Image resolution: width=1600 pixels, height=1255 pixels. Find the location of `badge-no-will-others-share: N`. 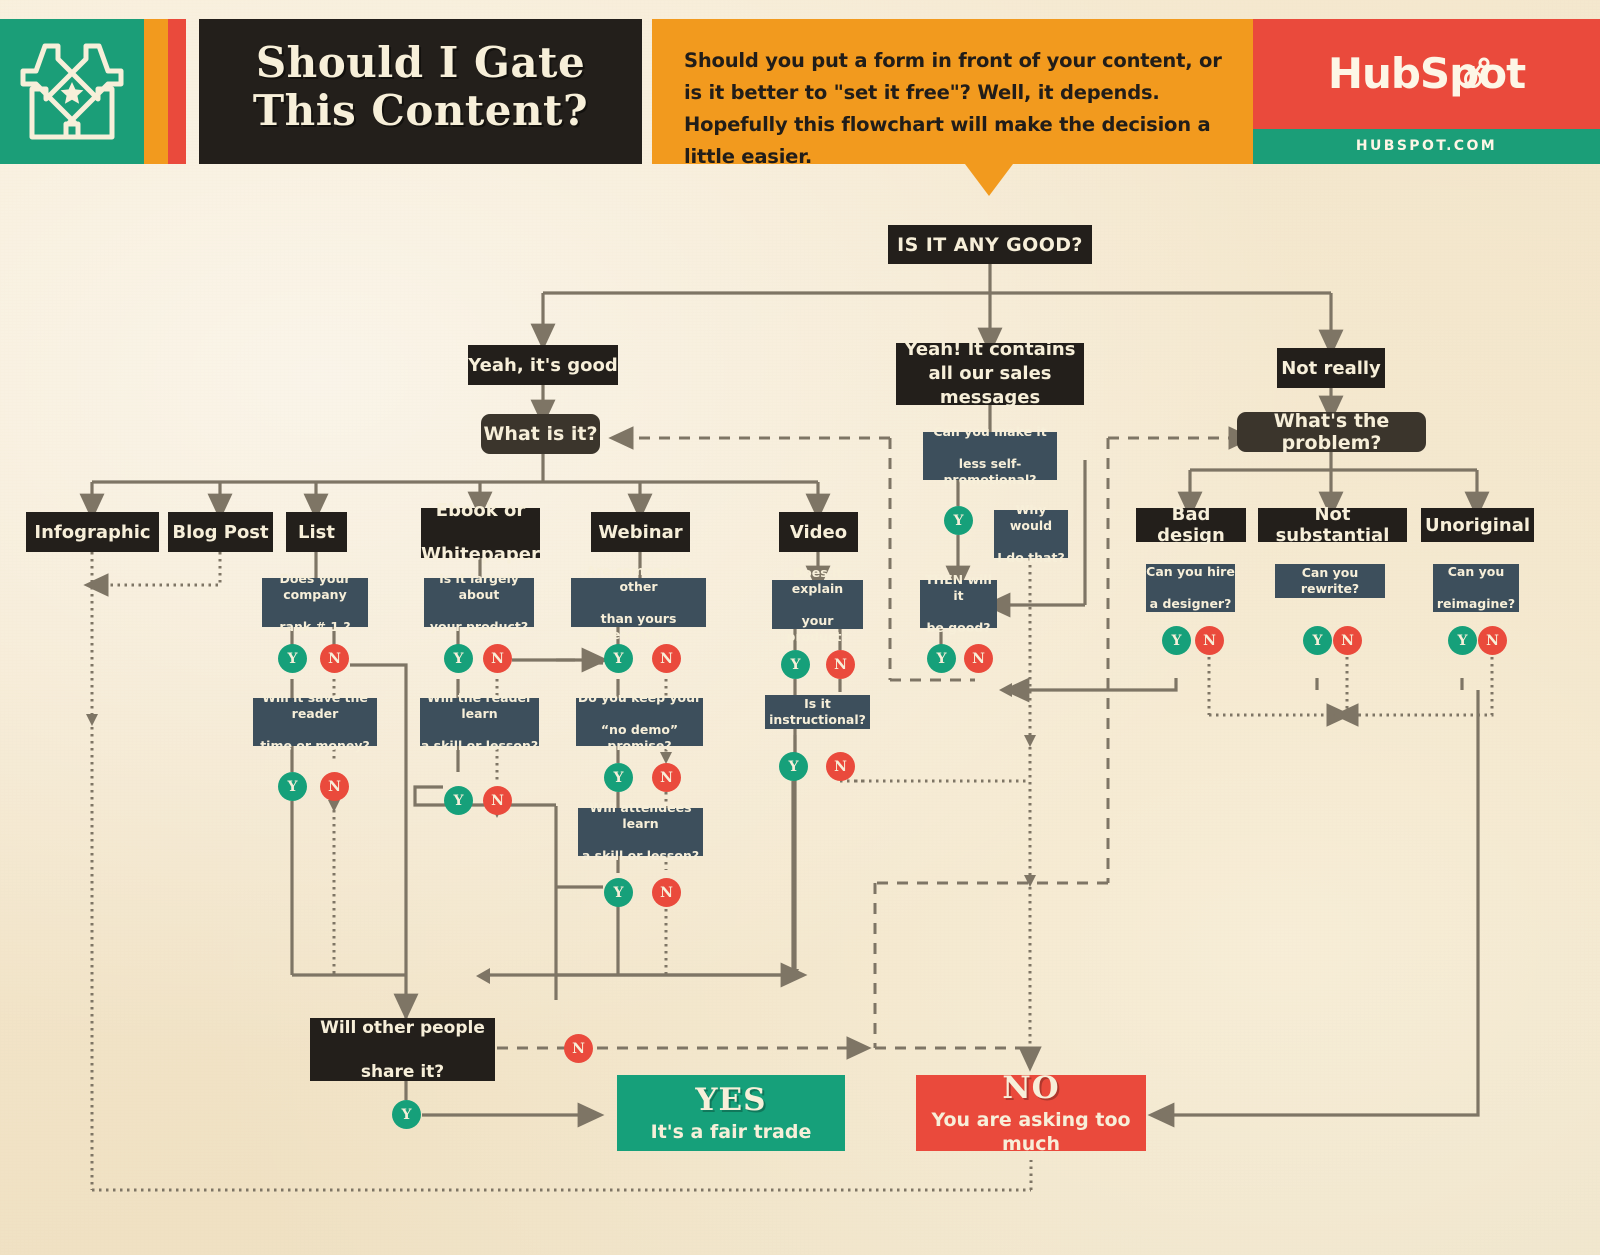

badge-no-will-others-share: N is located at coordinates (578, 1048).